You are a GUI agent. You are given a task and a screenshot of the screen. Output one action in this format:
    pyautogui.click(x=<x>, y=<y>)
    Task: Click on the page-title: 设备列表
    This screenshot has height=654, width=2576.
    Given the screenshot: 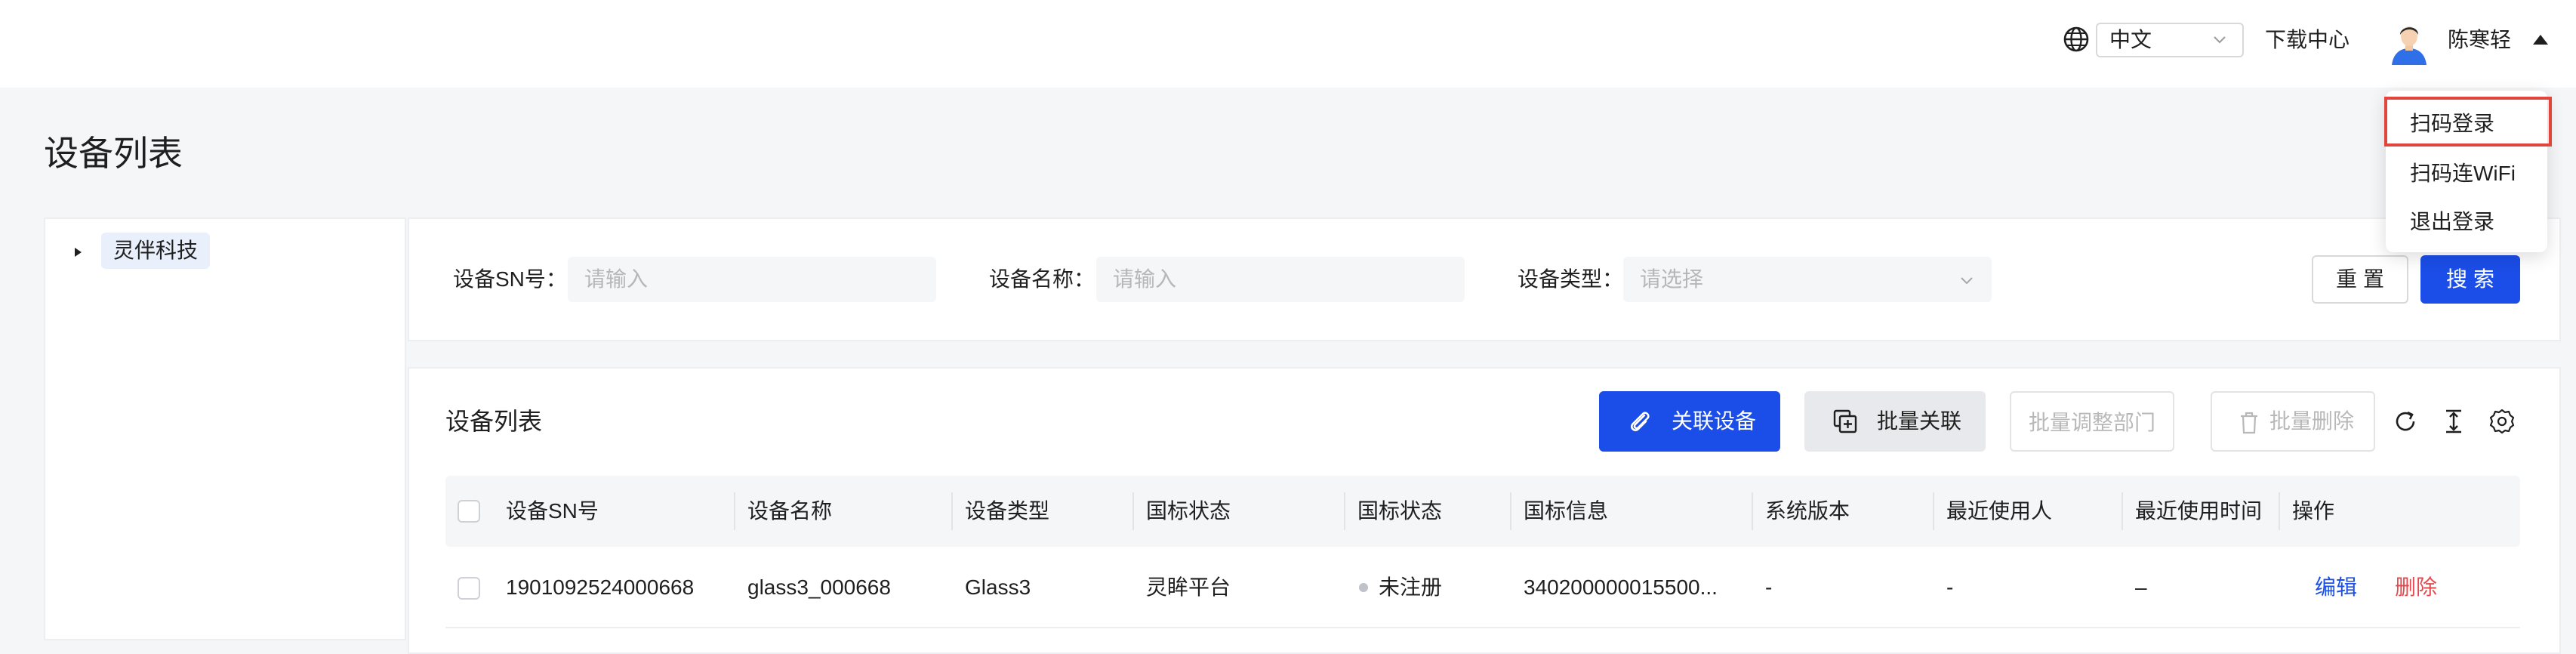 What is the action you would take?
    pyautogui.click(x=113, y=153)
    